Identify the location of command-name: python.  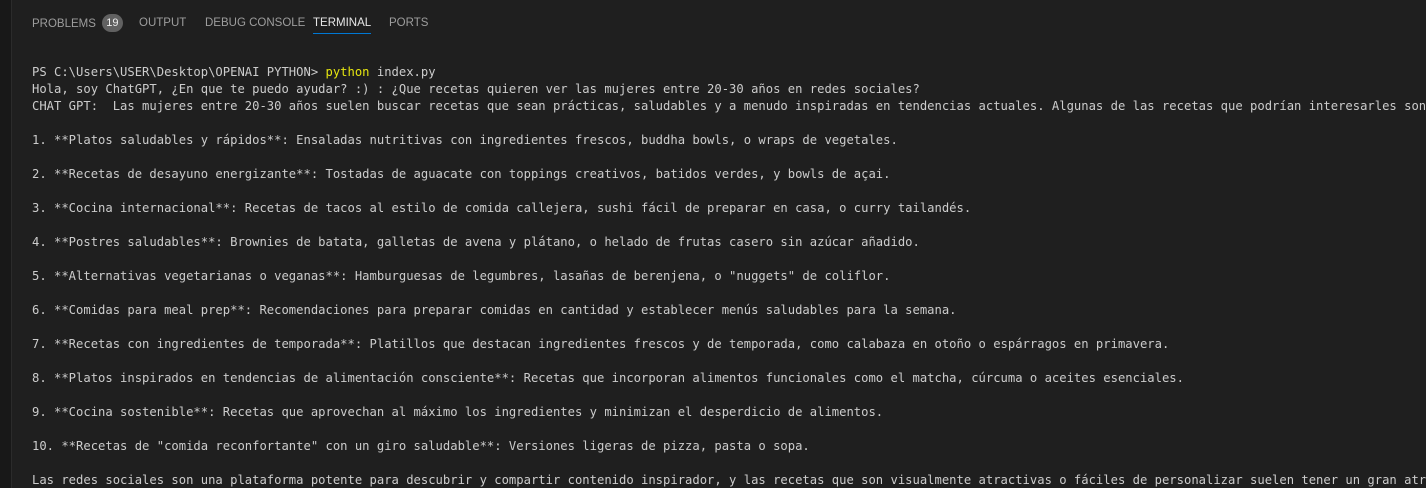
(347, 72).